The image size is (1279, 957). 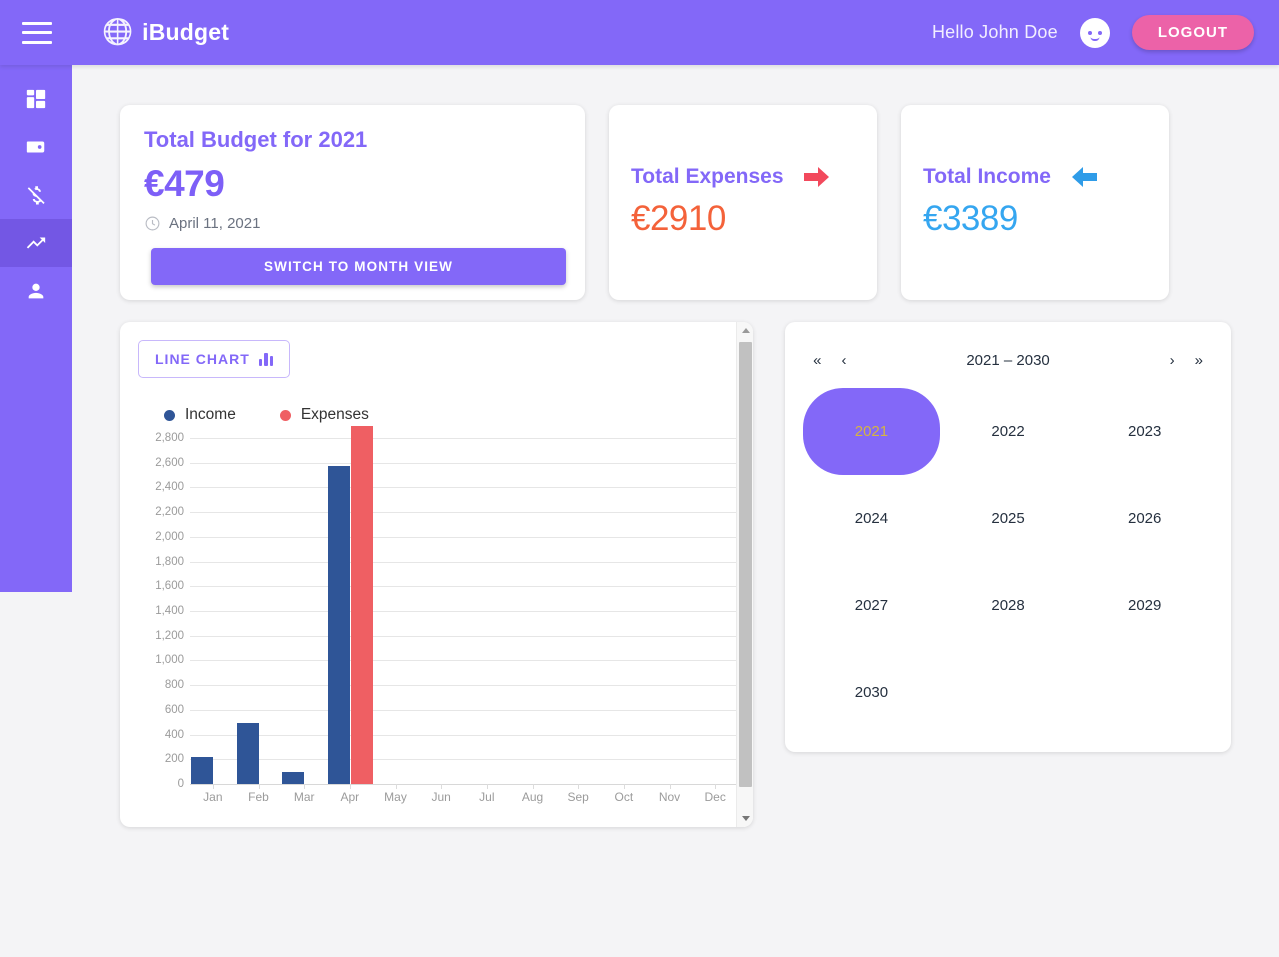 What do you see at coordinates (871, 431) in the screenshot?
I see `year-cell-2021: 2021` at bounding box center [871, 431].